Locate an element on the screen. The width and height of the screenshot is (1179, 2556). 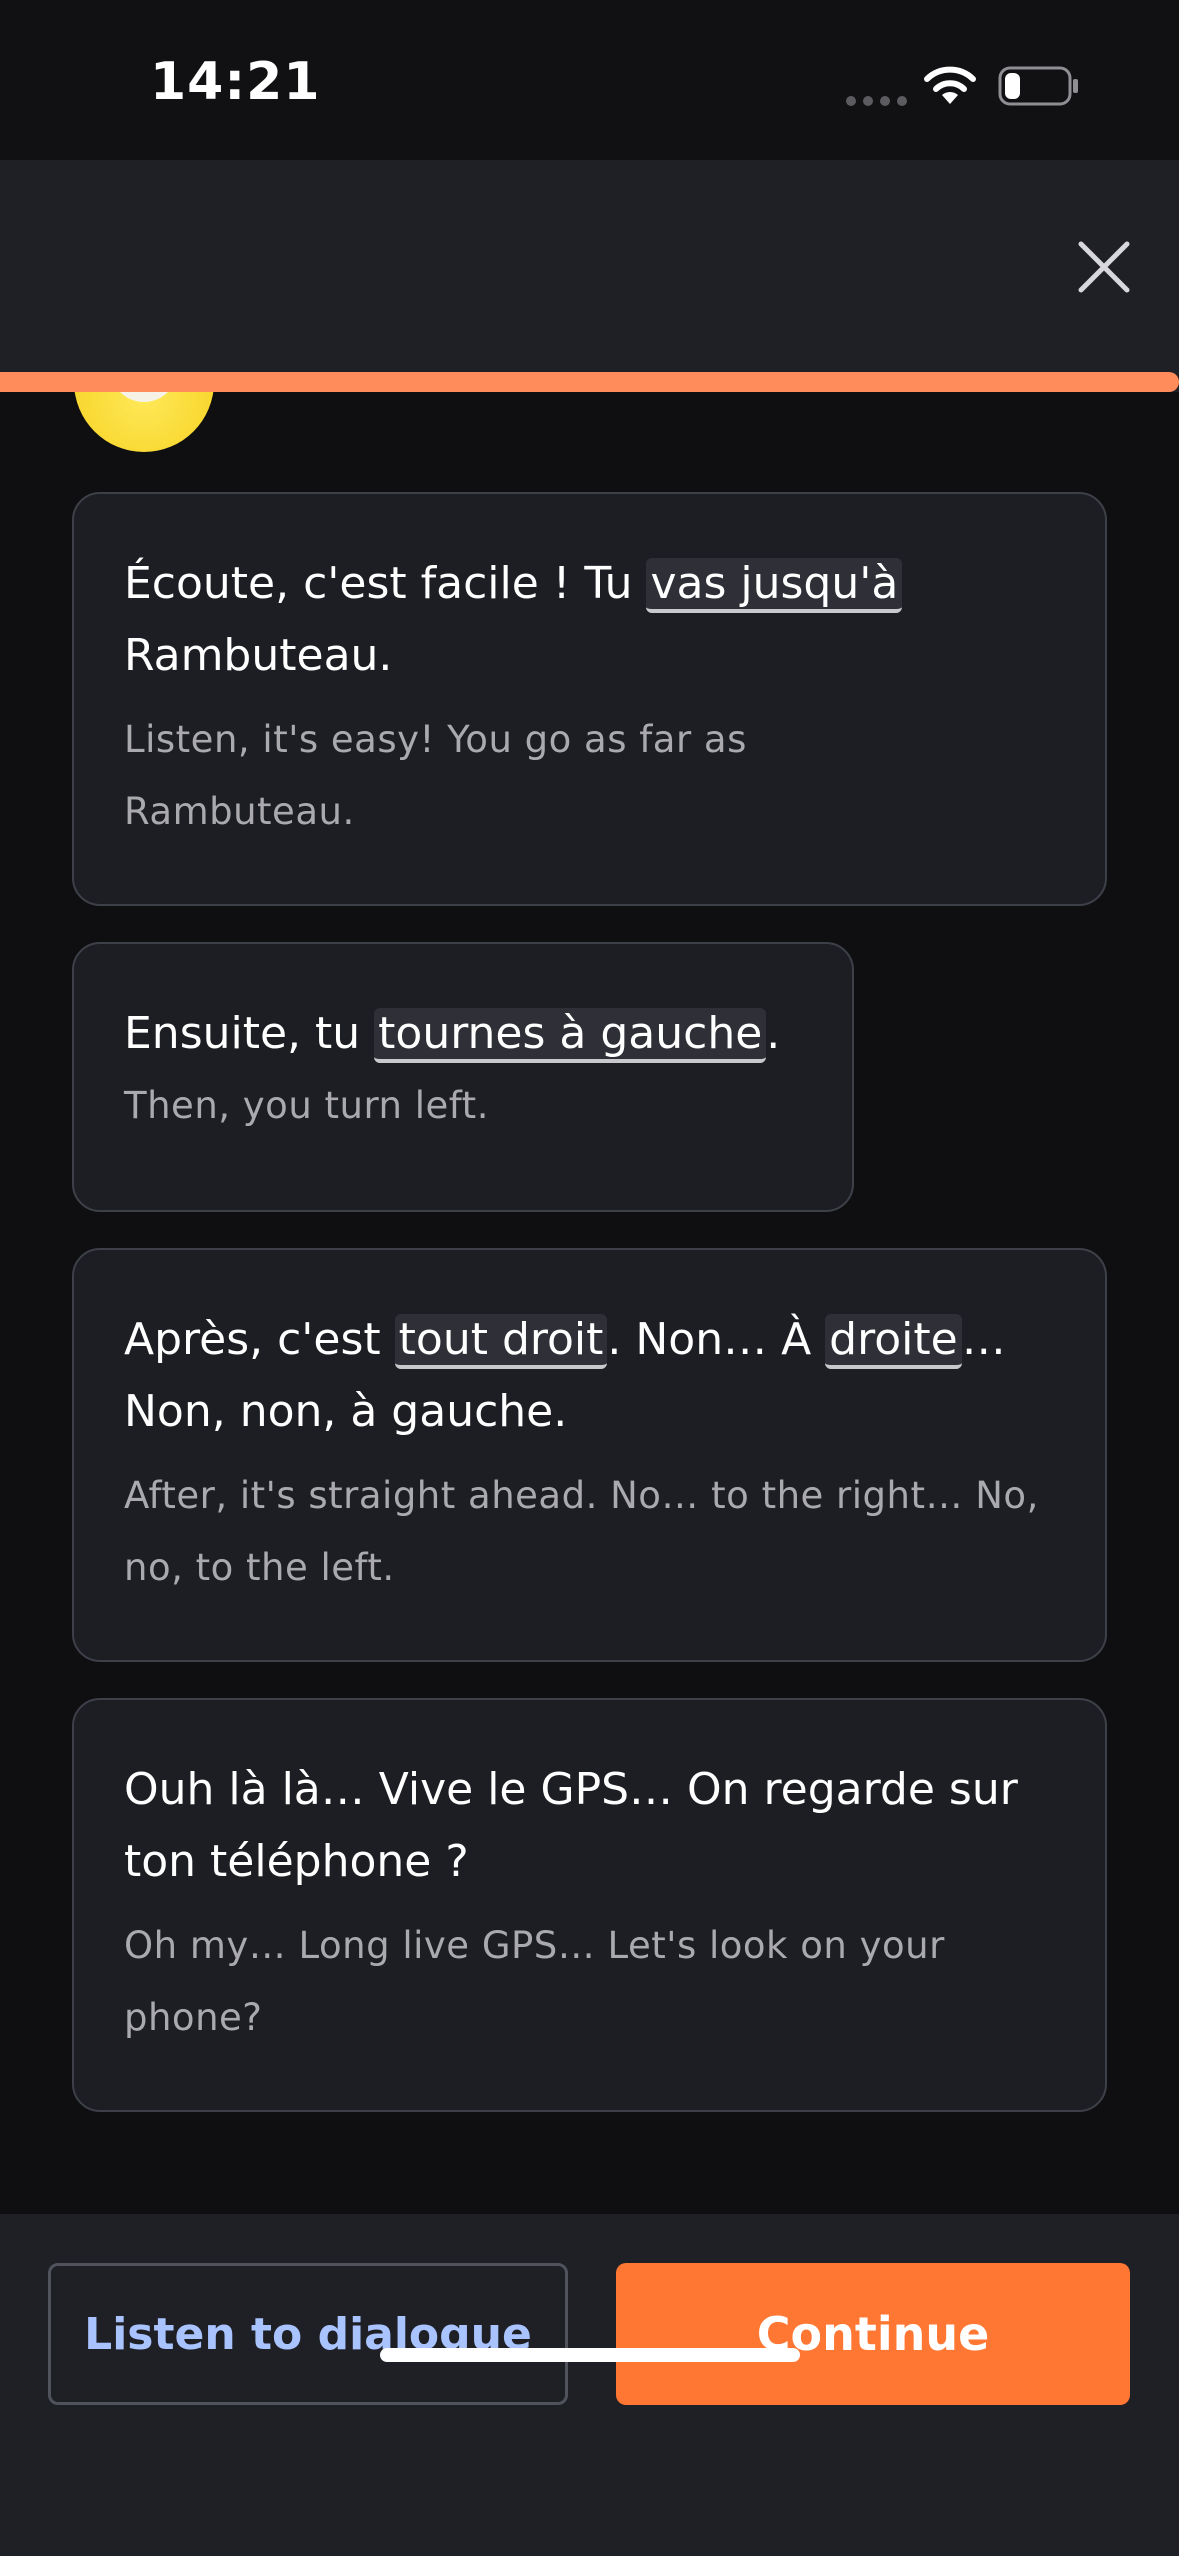
listen-to-dialogue-button: Listen to dialogue is located at coordinates (308, 2334).